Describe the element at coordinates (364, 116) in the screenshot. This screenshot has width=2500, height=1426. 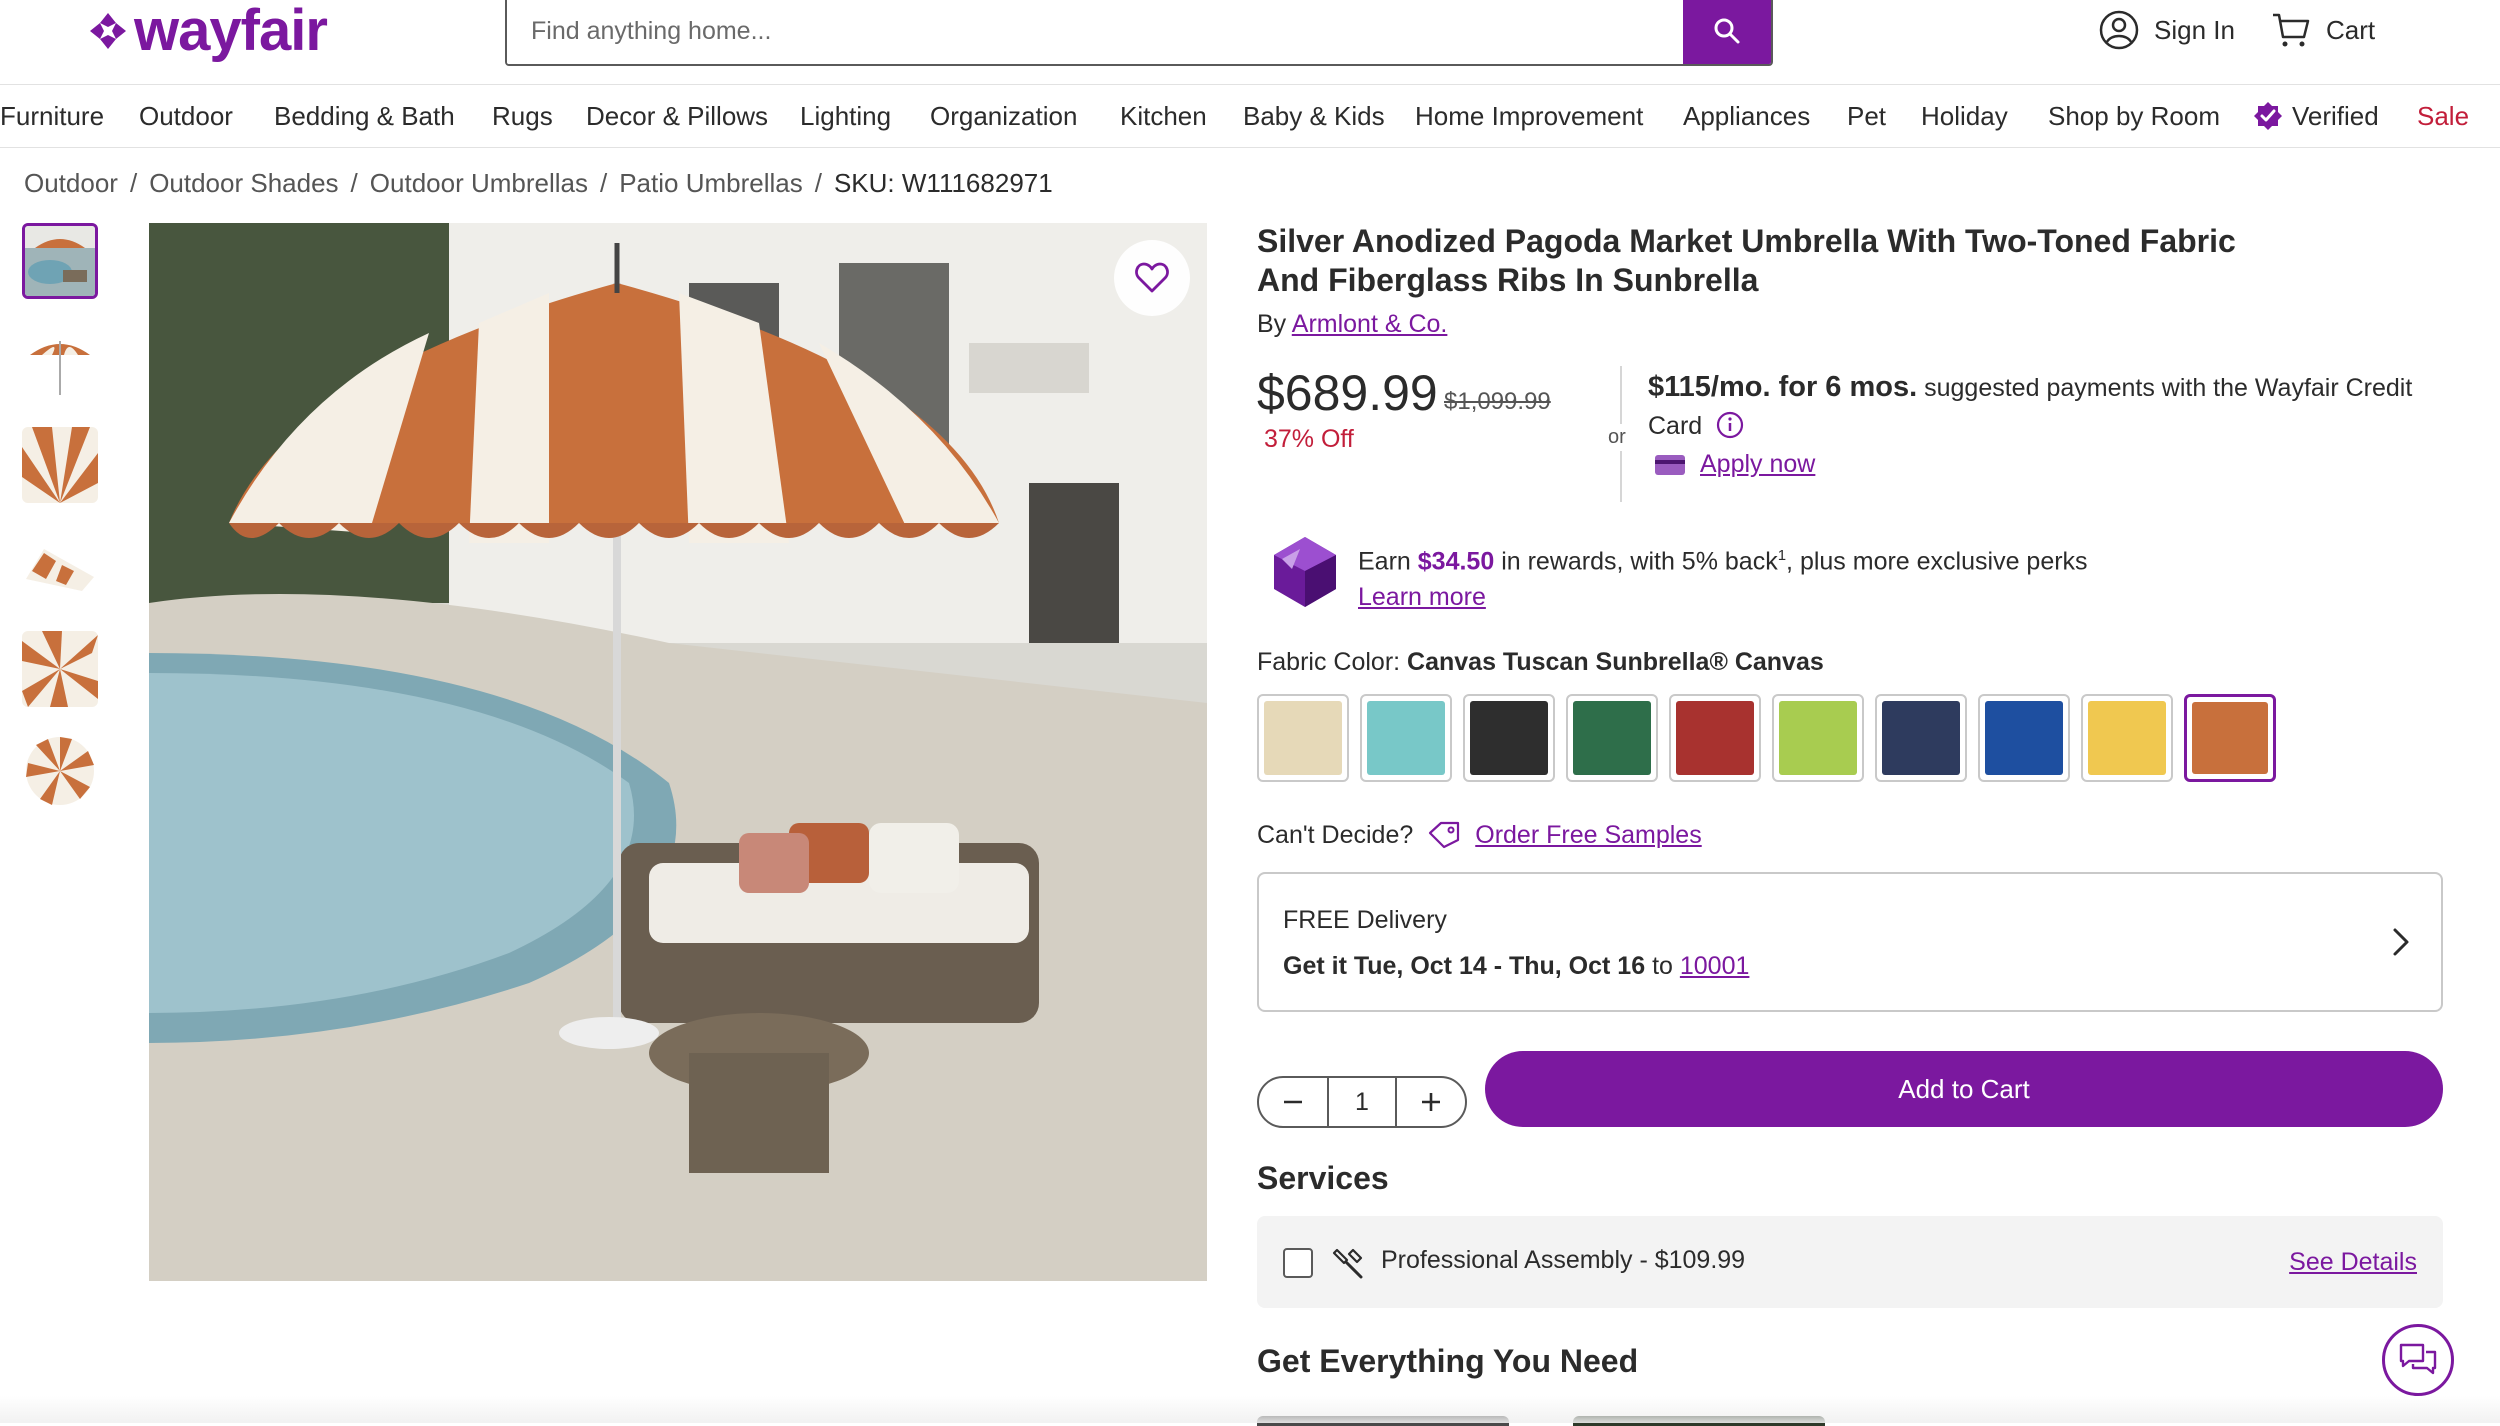
I see `nav-item-bedding-bath: Bedding & Bath` at that location.